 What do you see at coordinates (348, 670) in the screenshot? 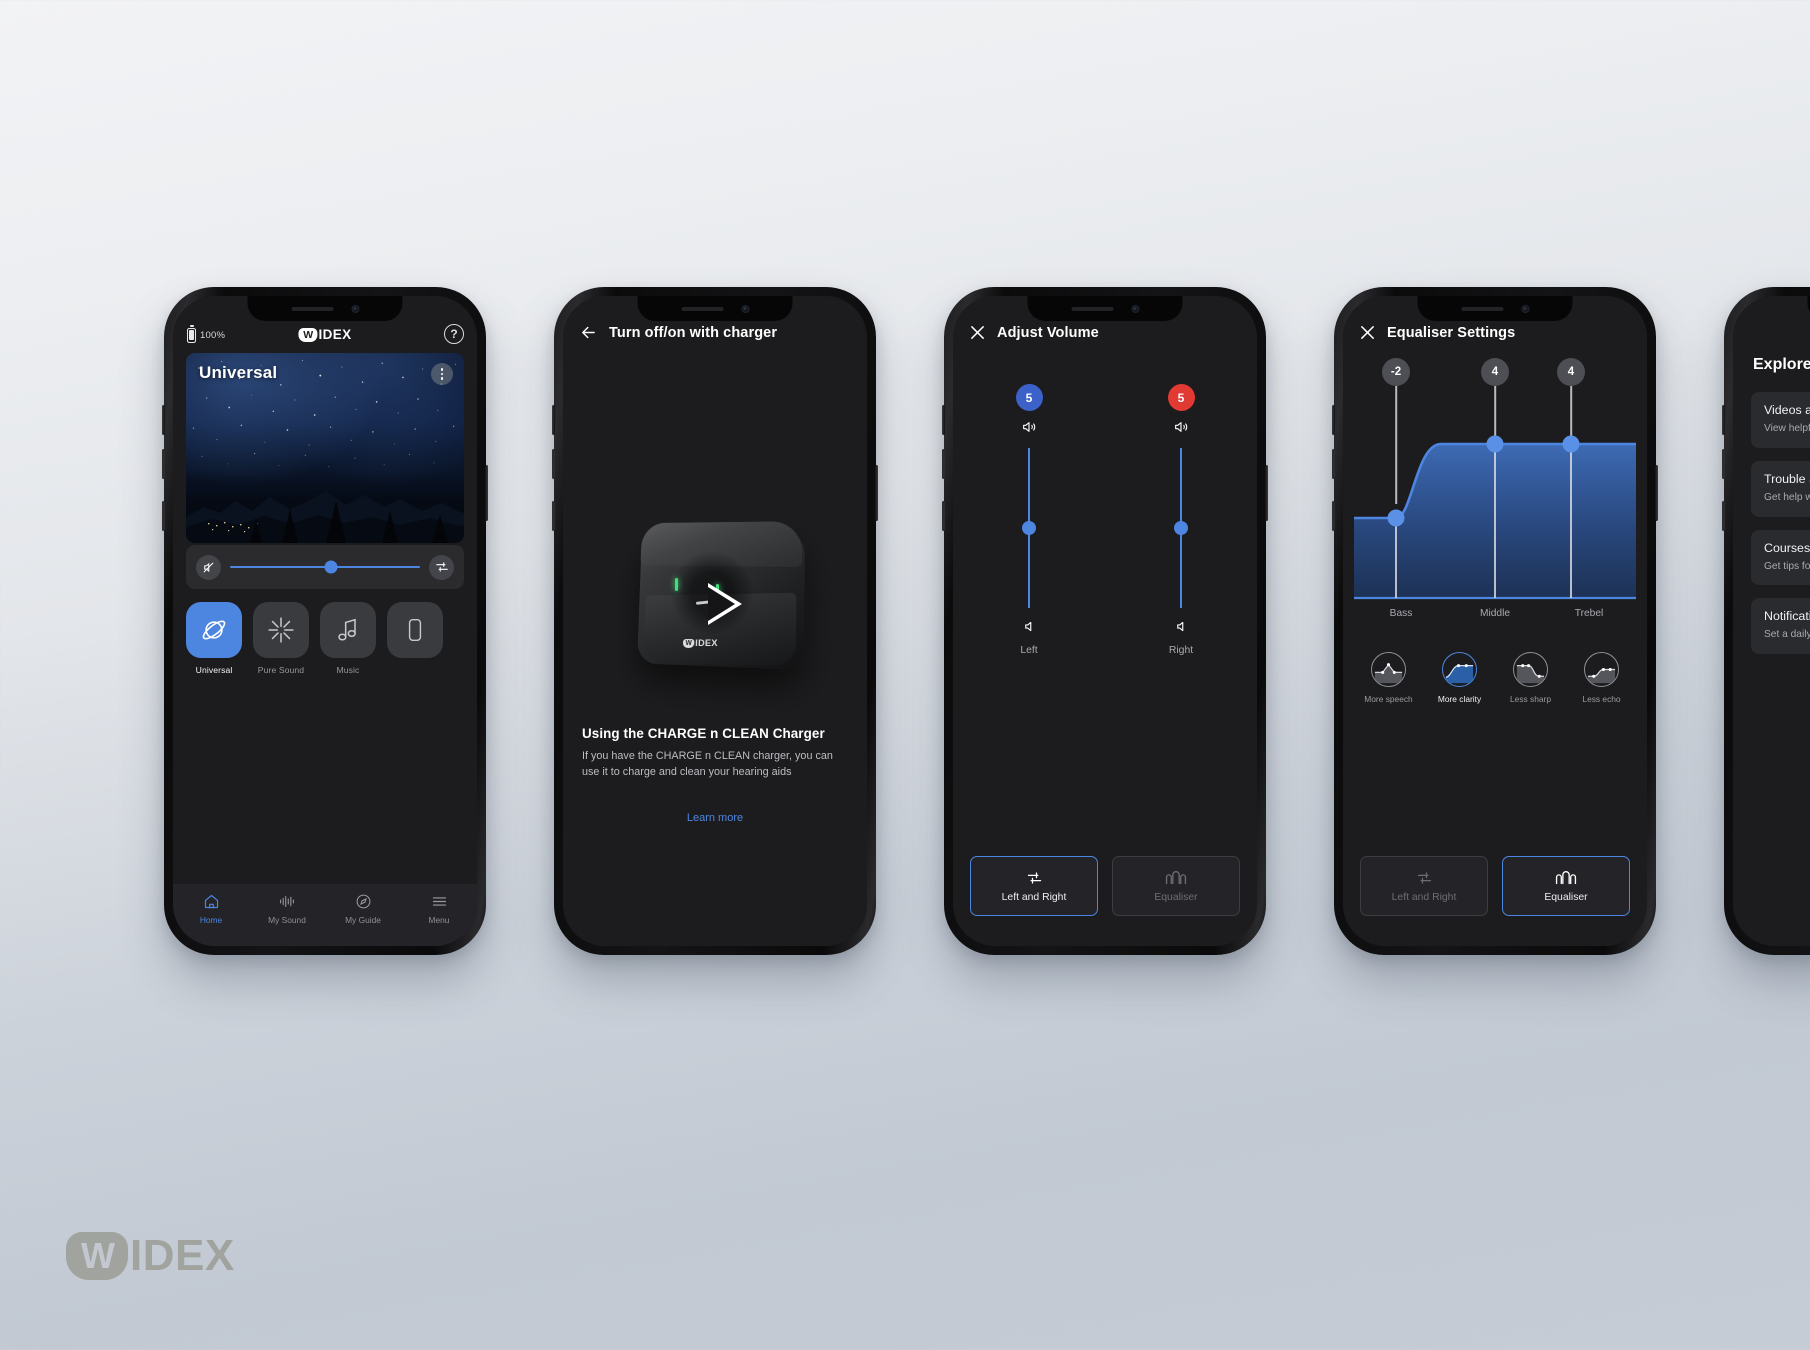
I see `program-label: Music` at bounding box center [348, 670].